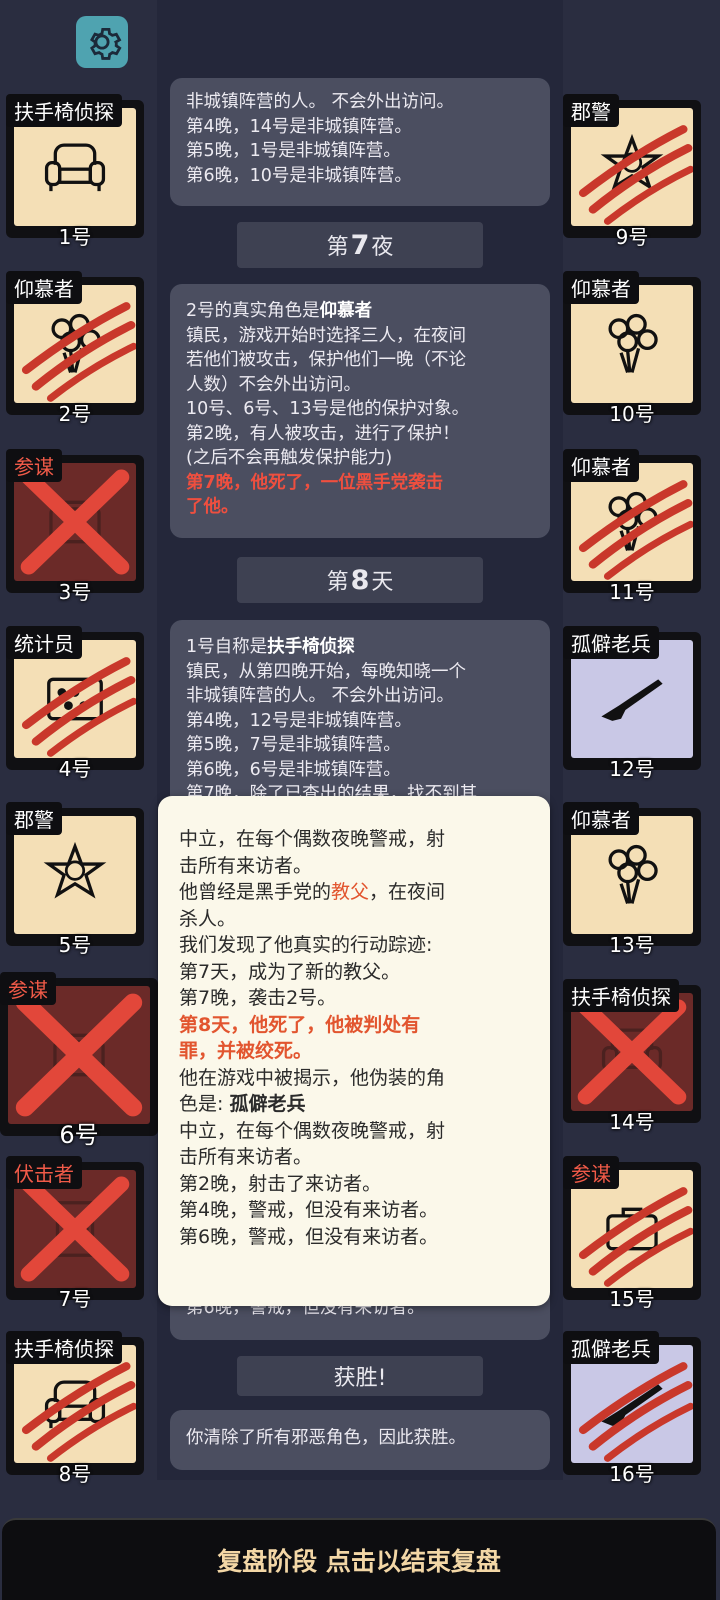  Describe the element at coordinates (75, 526) in the screenshot. I see `player-tile: 参谋 3号` at that location.